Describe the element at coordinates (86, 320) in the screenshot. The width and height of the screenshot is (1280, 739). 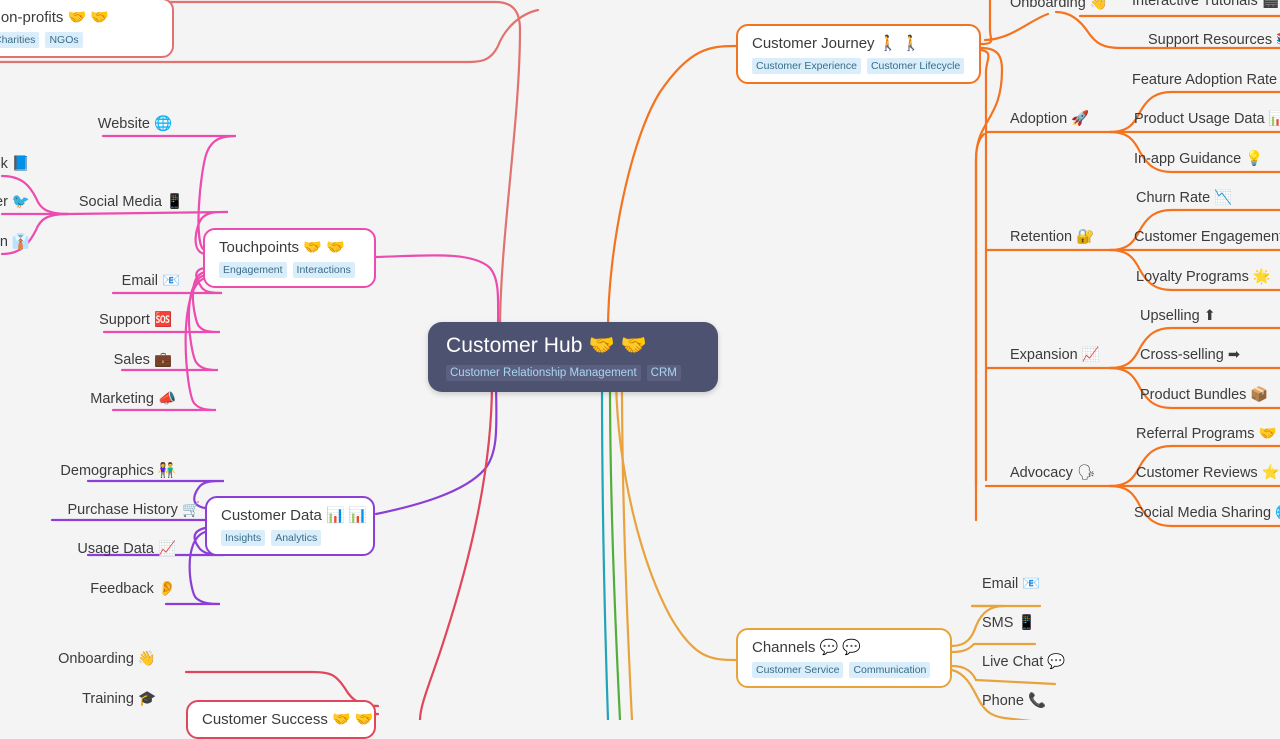
I see `leaf-support: Support 🆘` at that location.